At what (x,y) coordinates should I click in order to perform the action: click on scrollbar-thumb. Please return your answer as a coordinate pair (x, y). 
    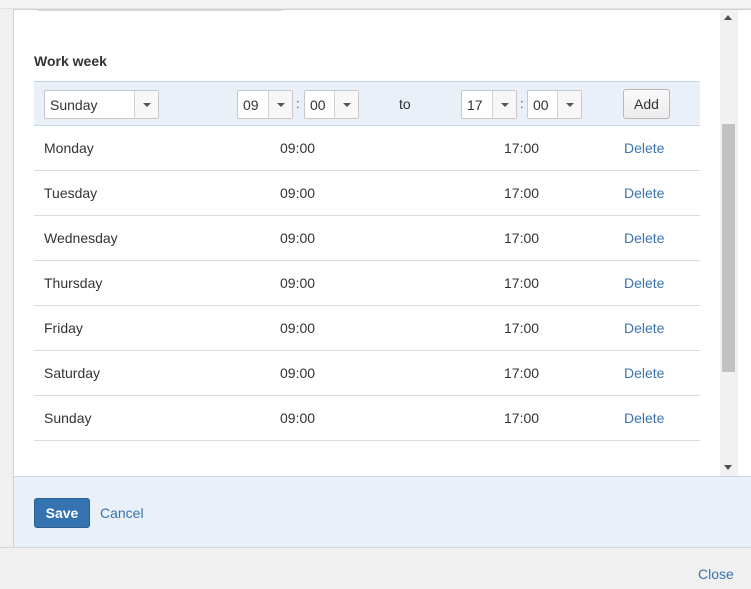
    Looking at the image, I should click on (728, 248).